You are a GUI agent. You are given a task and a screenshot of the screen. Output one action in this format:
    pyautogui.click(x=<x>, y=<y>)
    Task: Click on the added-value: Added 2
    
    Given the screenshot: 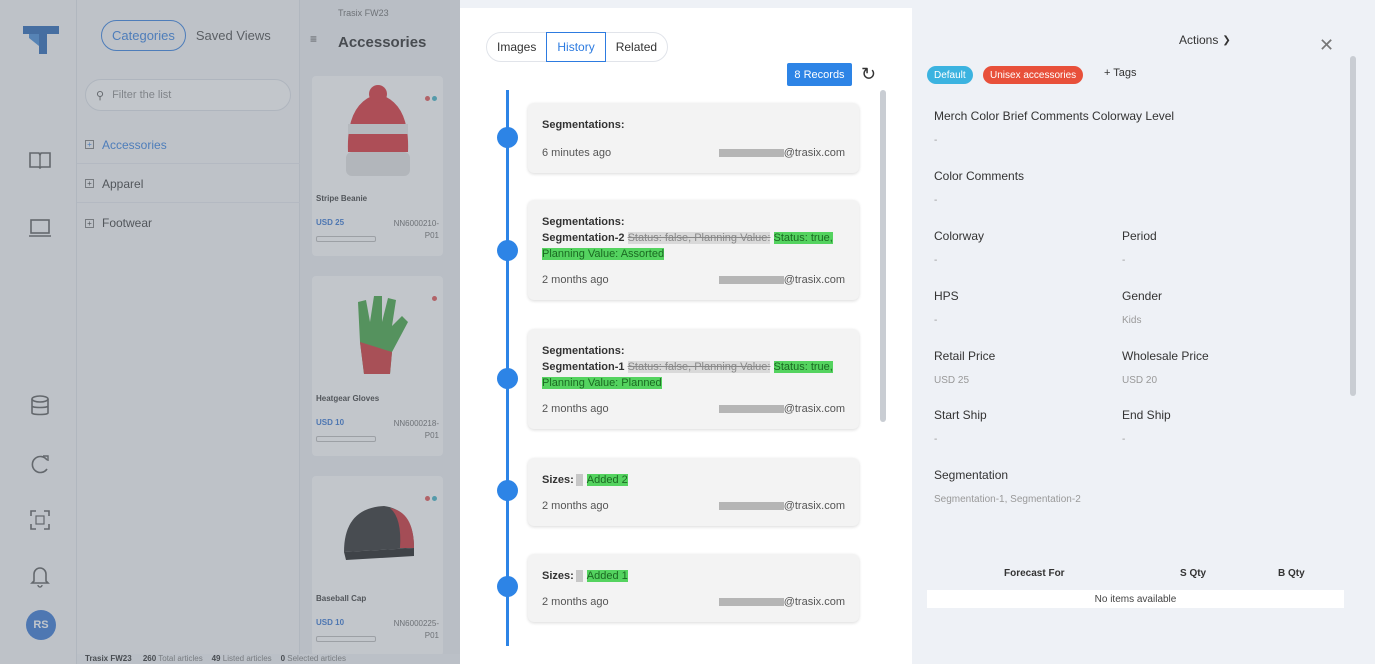 What is the action you would take?
    pyautogui.click(x=607, y=480)
    